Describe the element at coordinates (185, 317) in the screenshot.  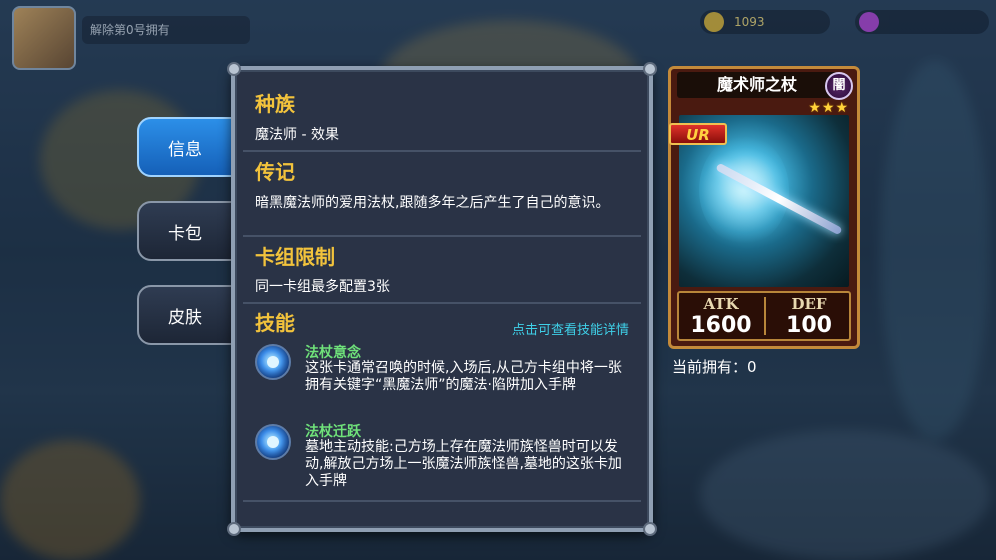
I see `tab-skin-label: 皮肤` at that location.